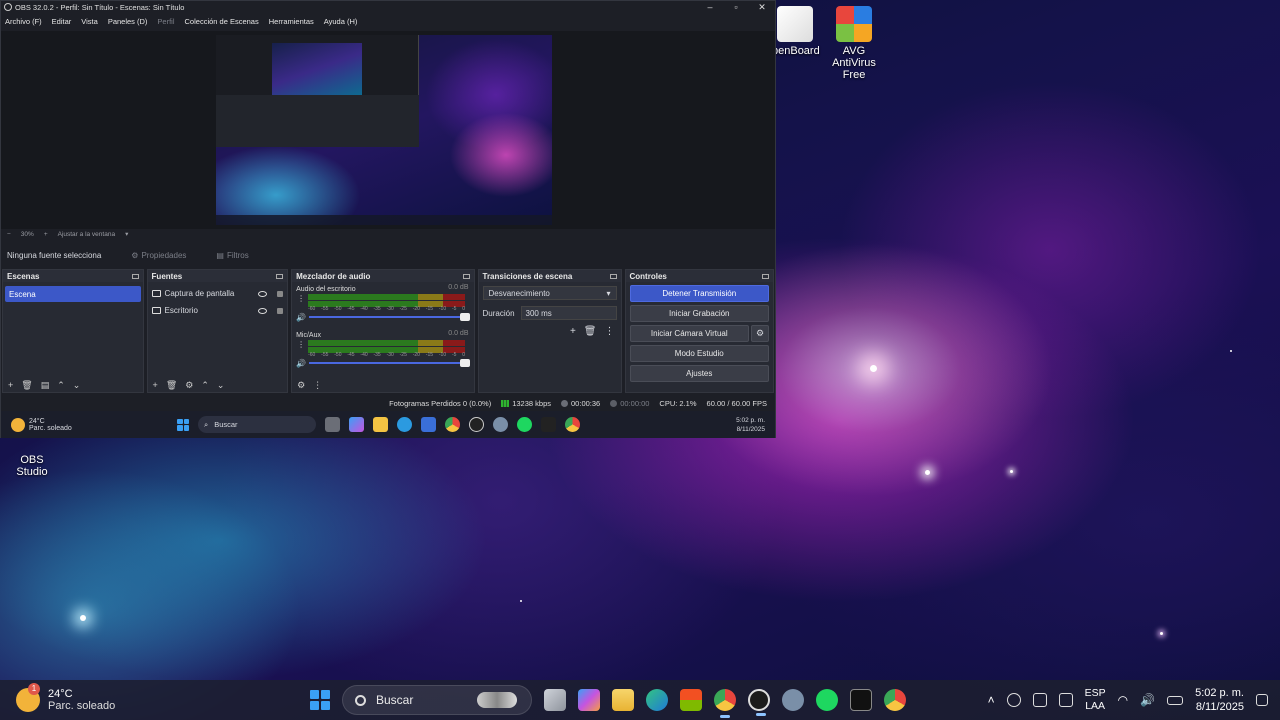  What do you see at coordinates (437, 700) in the screenshot?
I see `search-box: Buscar` at bounding box center [437, 700].